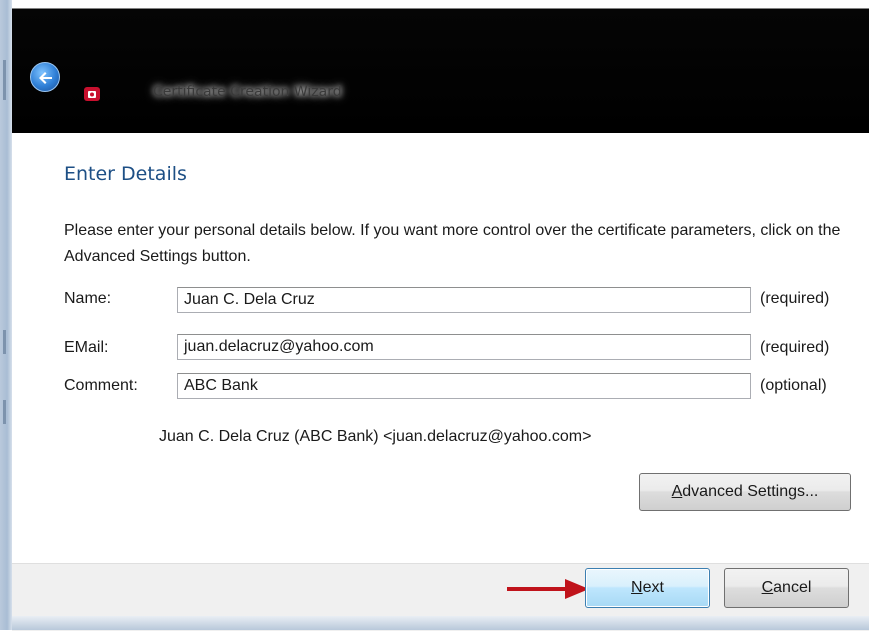 The width and height of the screenshot is (869, 631). I want to click on window-frame-left, so click(6, 315).